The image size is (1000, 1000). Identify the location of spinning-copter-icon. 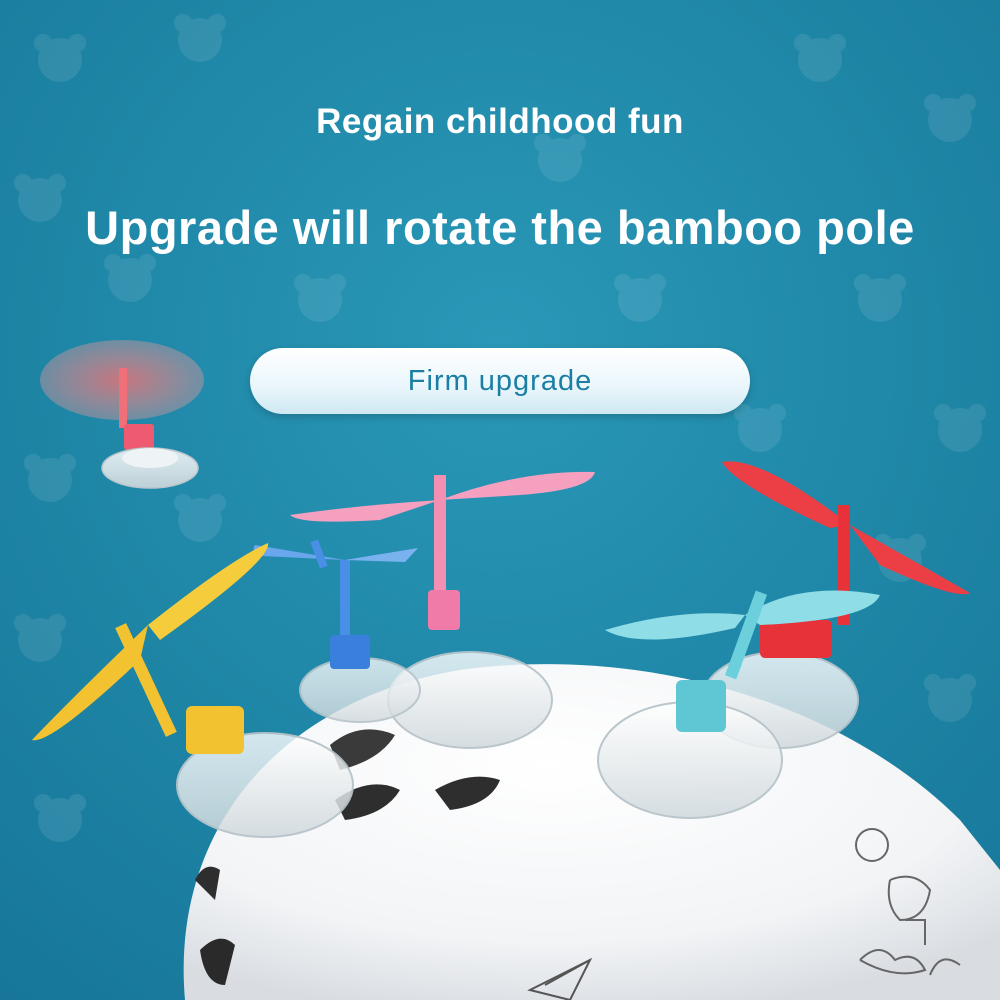
(122, 414).